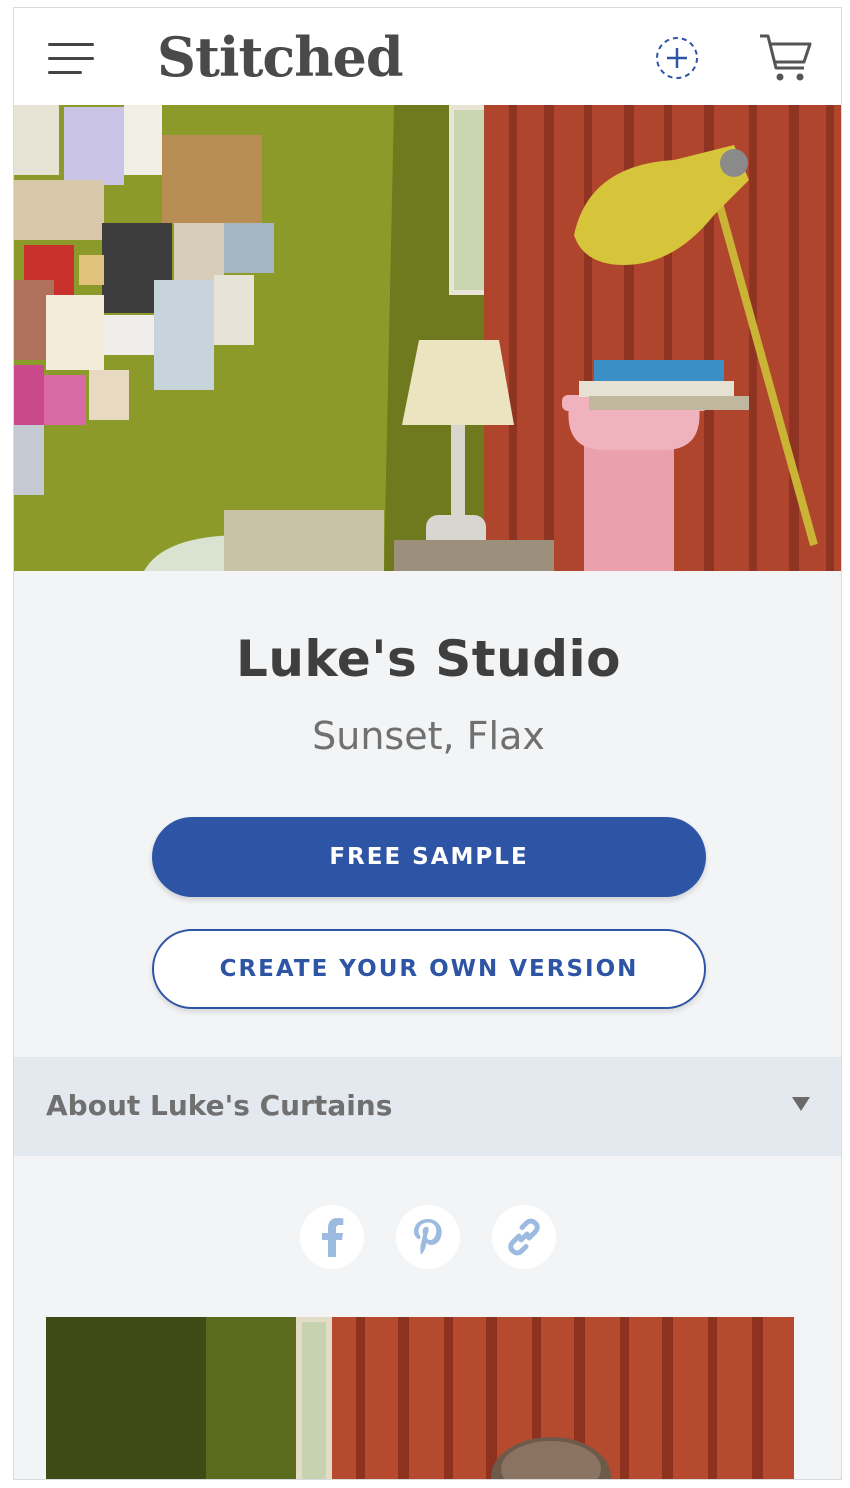 The width and height of the screenshot is (850, 1488). What do you see at coordinates (786, 58) in the screenshot?
I see `cart-icon` at bounding box center [786, 58].